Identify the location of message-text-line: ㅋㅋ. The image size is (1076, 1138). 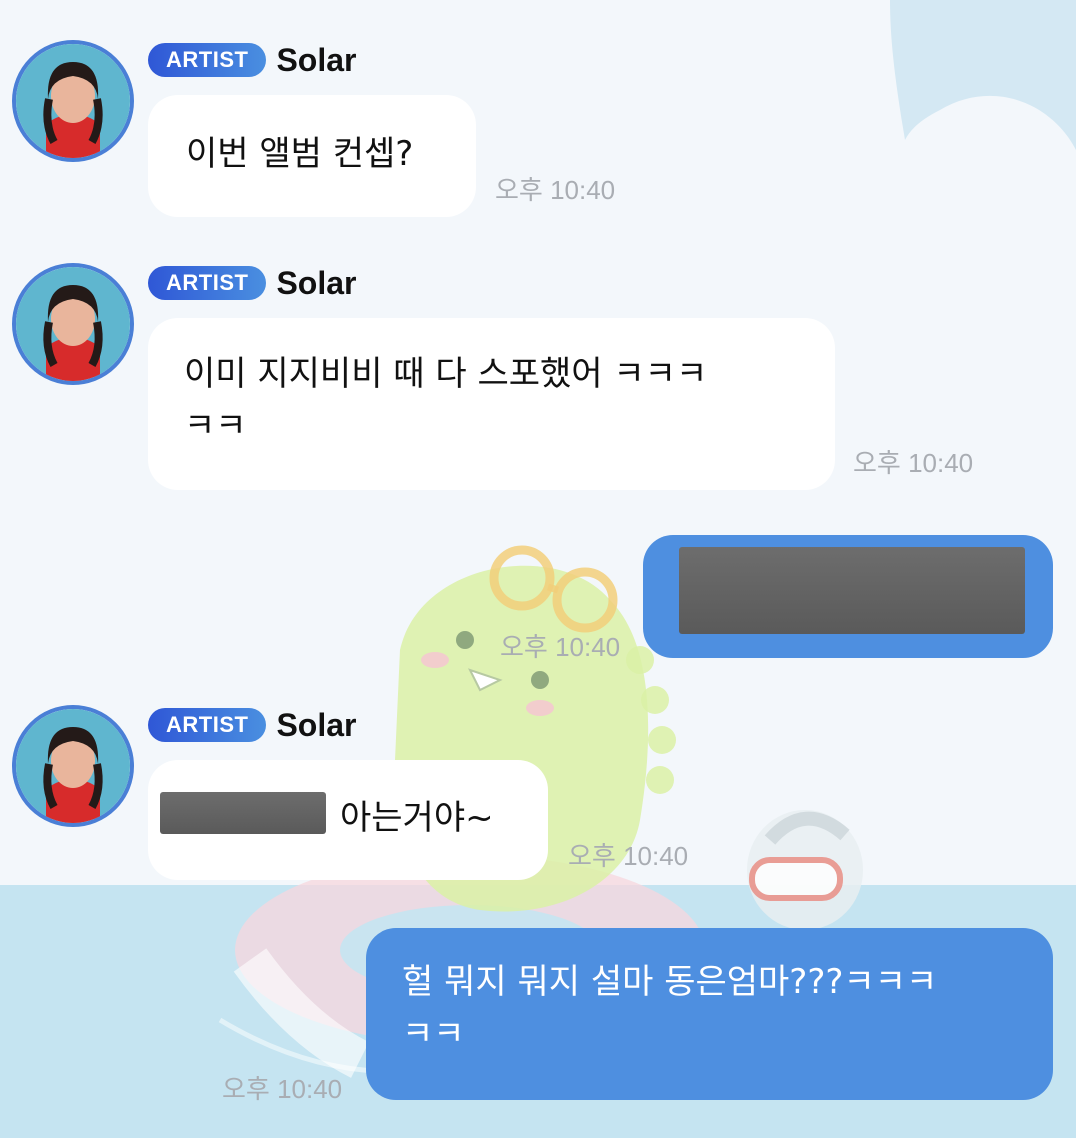
(433, 1034).